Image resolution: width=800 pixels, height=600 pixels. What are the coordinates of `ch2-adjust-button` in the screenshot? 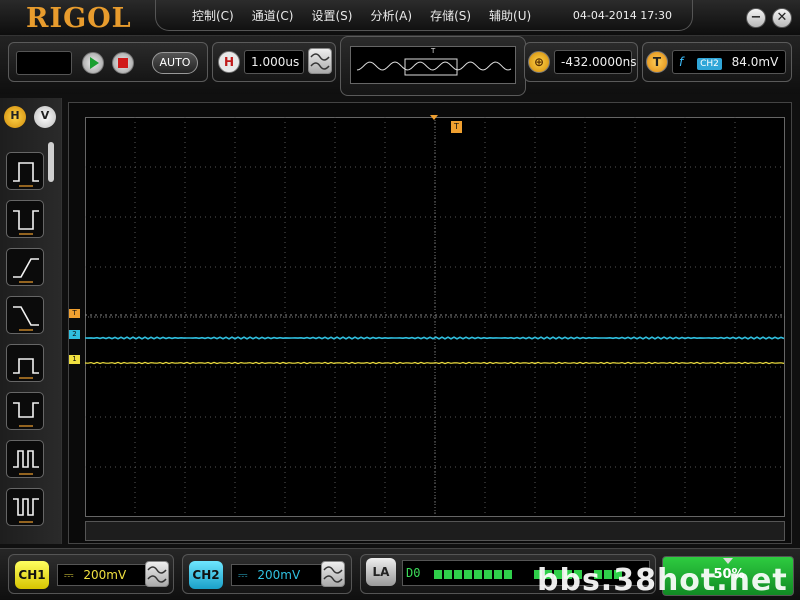 It's located at (333, 574).